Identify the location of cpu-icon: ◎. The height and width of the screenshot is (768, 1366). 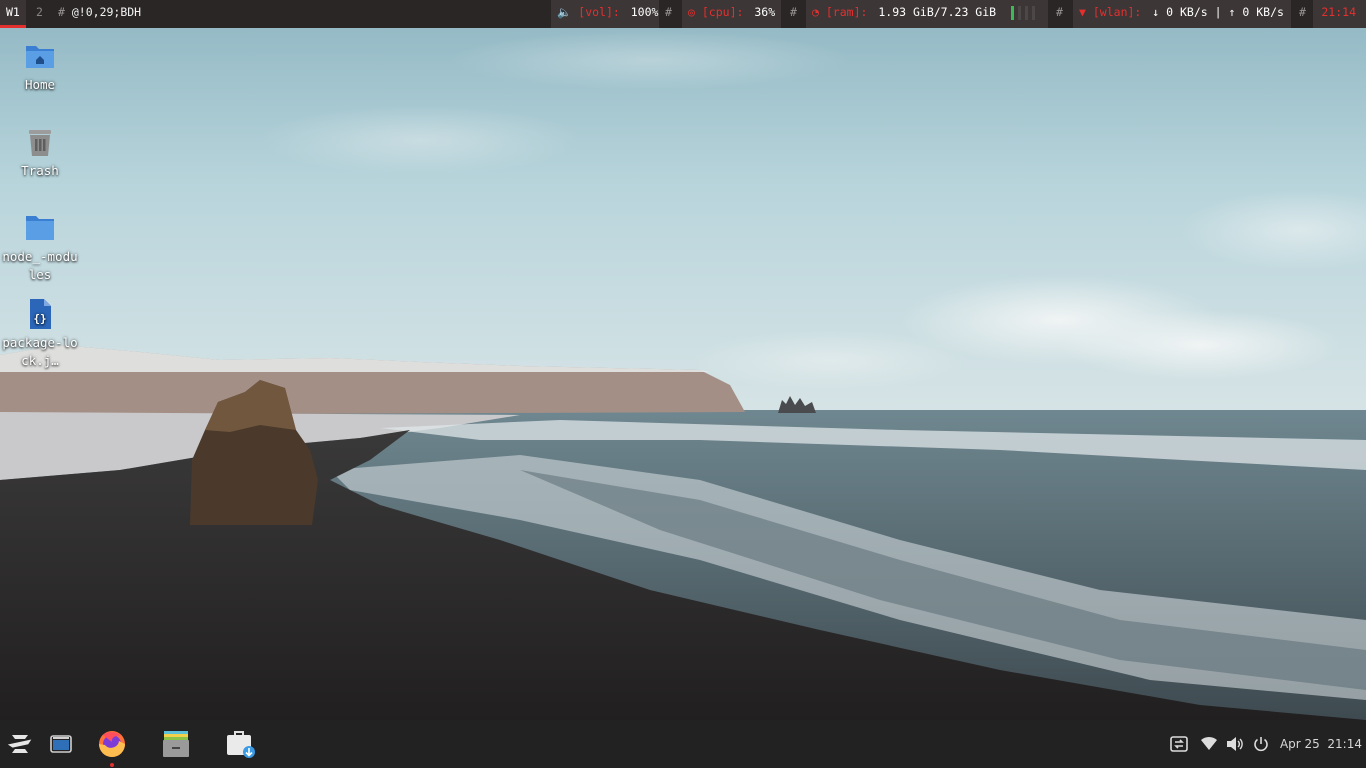
(691, 12).